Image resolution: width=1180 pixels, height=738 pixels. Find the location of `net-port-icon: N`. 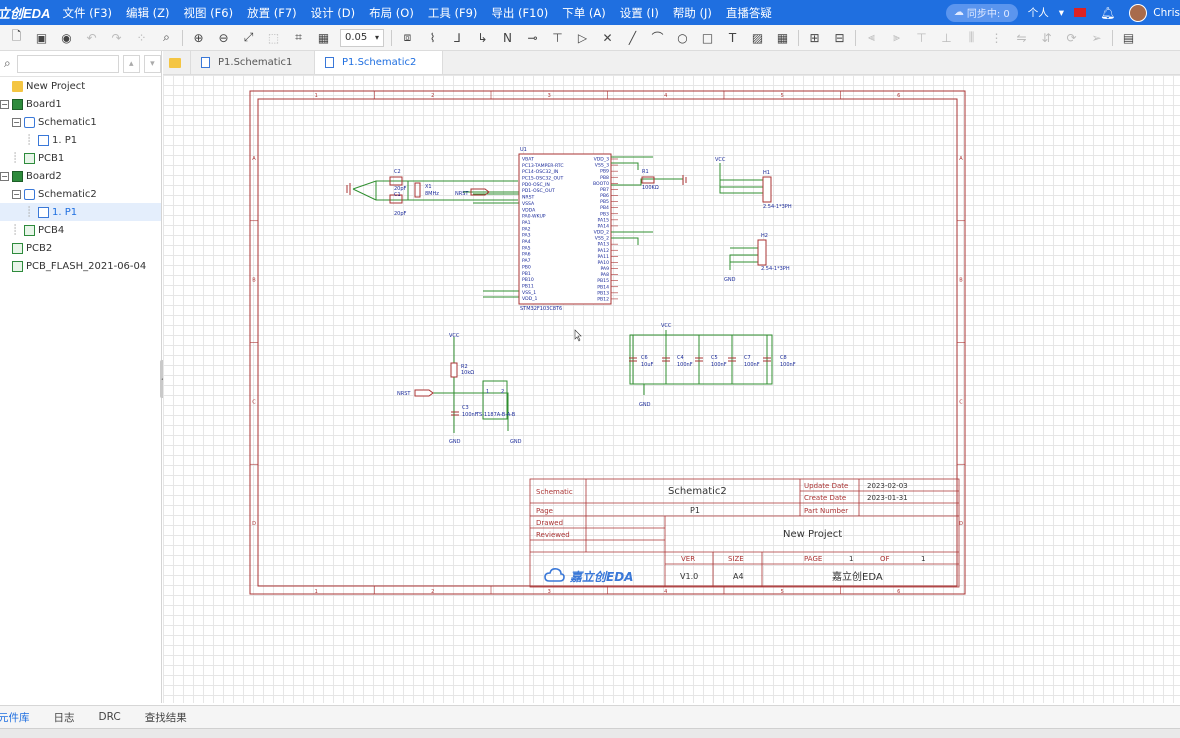

net-port-icon: N is located at coordinates (508, 38).